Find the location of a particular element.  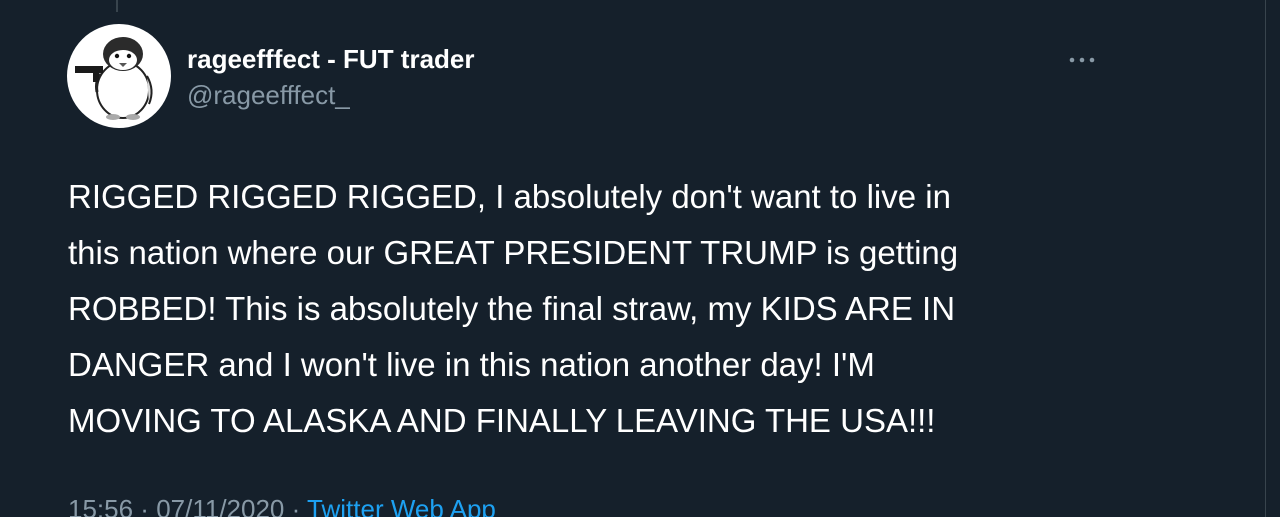

author-display-name: rageefffect - FUT trader is located at coordinates (331, 59).